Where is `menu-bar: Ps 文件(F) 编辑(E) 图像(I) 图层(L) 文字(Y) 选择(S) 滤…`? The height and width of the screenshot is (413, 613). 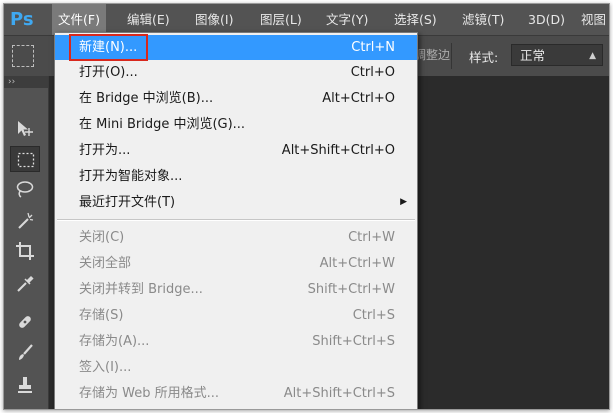 menu-bar: Ps 文件(F) 编辑(E) 图像(I) 图层(L) 文字(Y) 选择(S) 滤… is located at coordinates (306, 19).